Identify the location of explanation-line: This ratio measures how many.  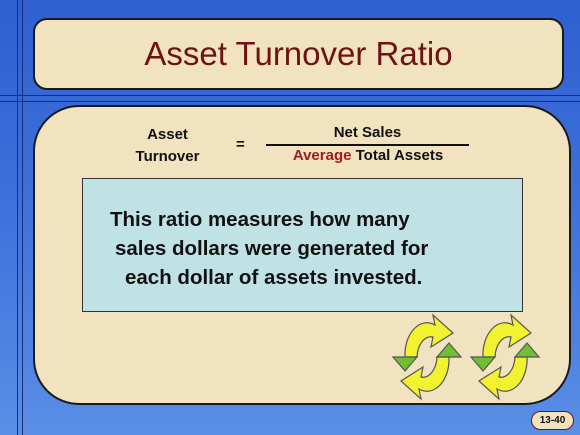
(260, 219).